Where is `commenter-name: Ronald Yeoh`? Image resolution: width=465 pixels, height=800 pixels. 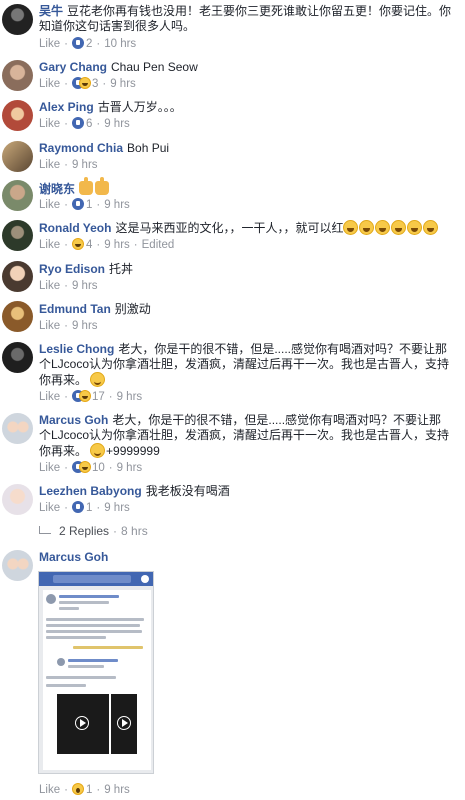 commenter-name: Ronald Yeoh is located at coordinates (75, 228).